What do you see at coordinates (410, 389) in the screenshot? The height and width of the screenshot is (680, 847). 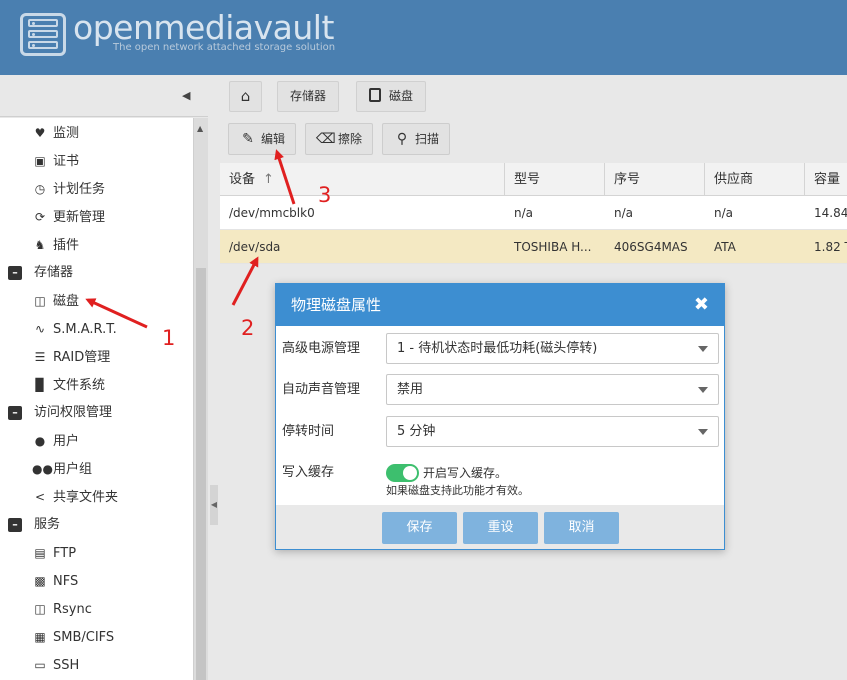 I see `aam-value: 禁用` at bounding box center [410, 389].